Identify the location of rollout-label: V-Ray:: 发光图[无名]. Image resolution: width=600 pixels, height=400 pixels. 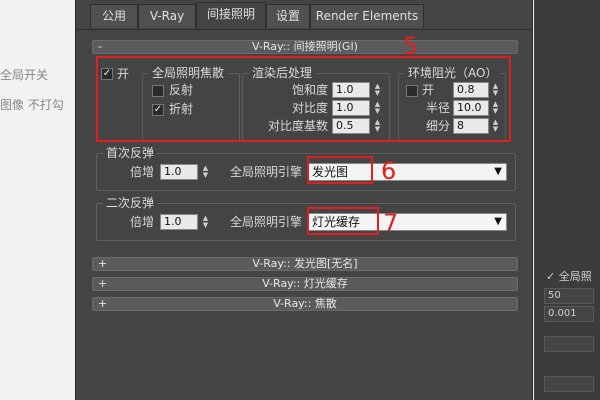
(305, 263).